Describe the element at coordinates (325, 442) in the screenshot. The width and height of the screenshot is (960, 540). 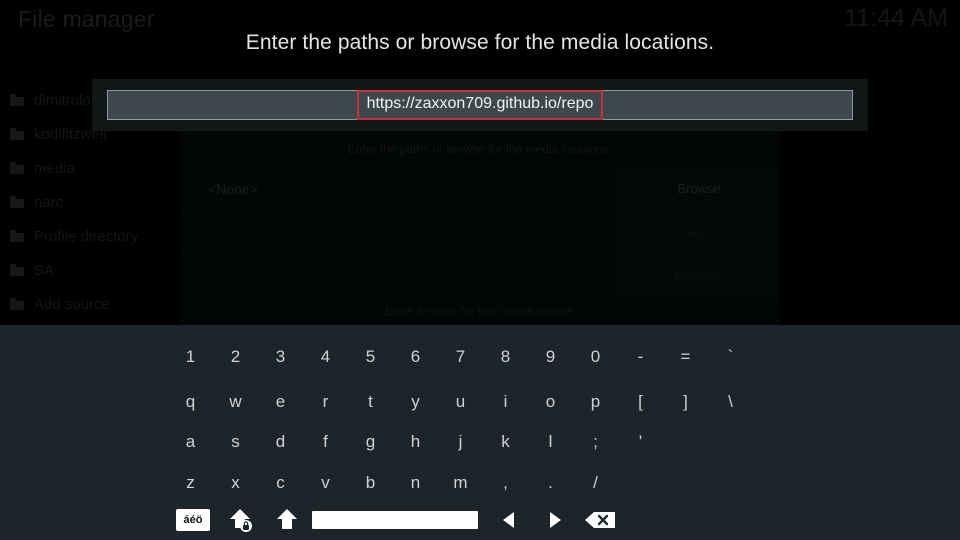
I see `key-f: f` at that location.